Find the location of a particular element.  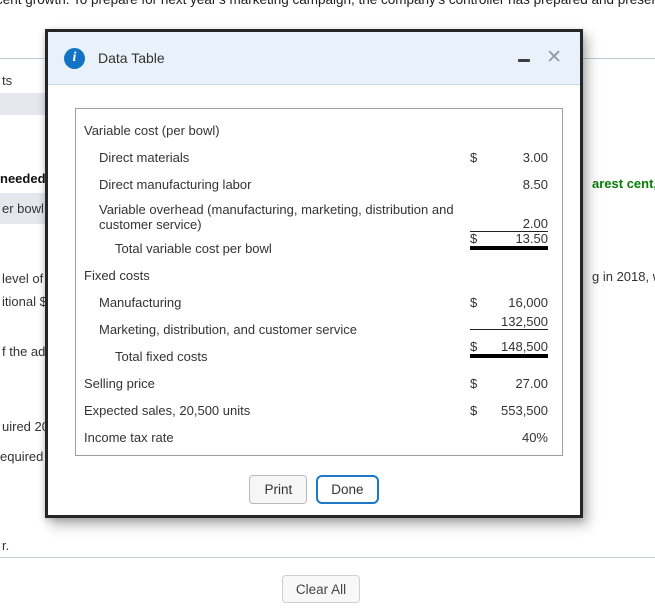

row-amount: $27.00 is located at coordinates (509, 383).